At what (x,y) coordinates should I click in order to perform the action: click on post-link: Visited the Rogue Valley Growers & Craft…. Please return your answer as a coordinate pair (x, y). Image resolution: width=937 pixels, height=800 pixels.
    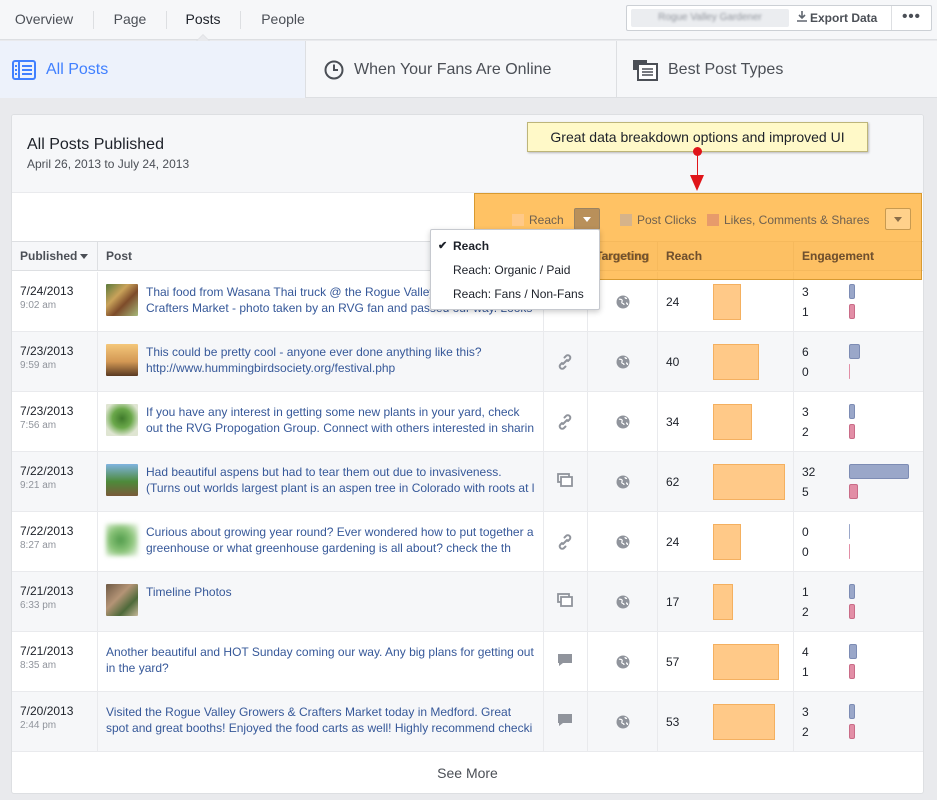
    Looking at the image, I should click on (320, 720).